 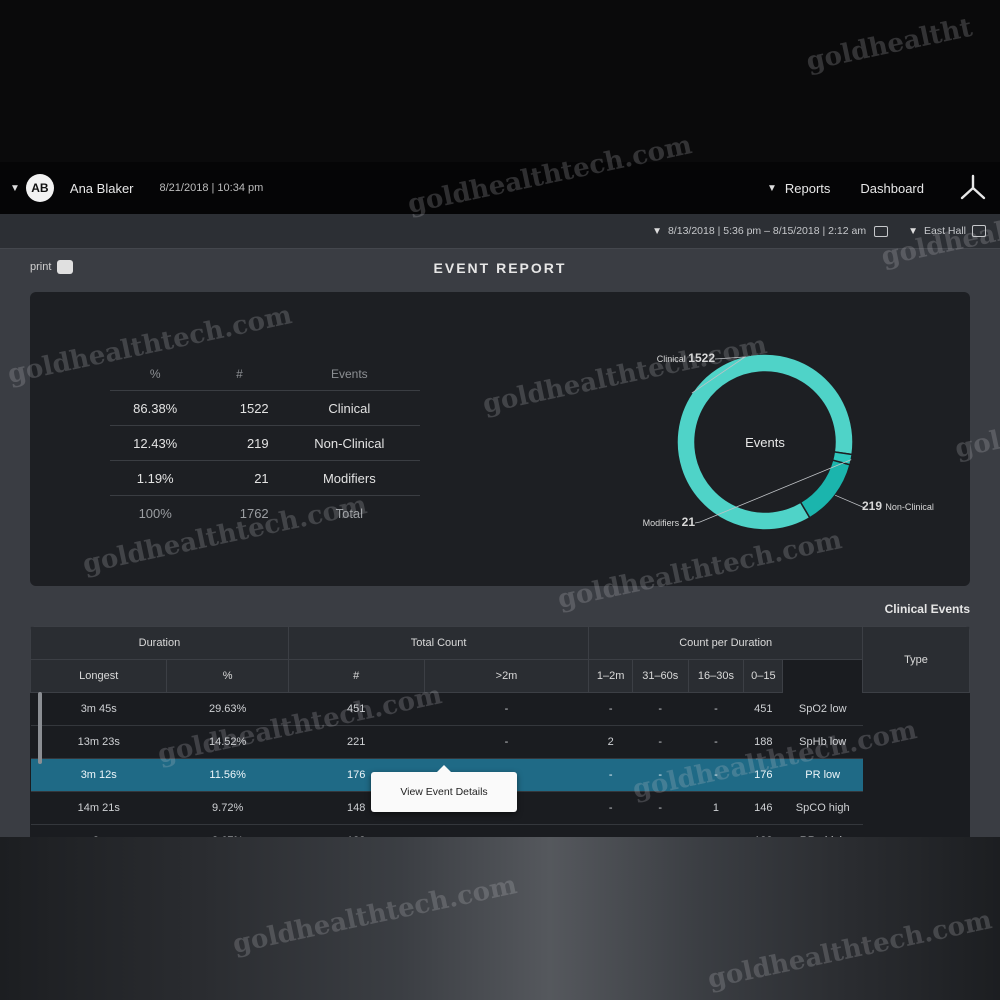 I want to click on cell-type: RRa high, so click(x=822, y=830).